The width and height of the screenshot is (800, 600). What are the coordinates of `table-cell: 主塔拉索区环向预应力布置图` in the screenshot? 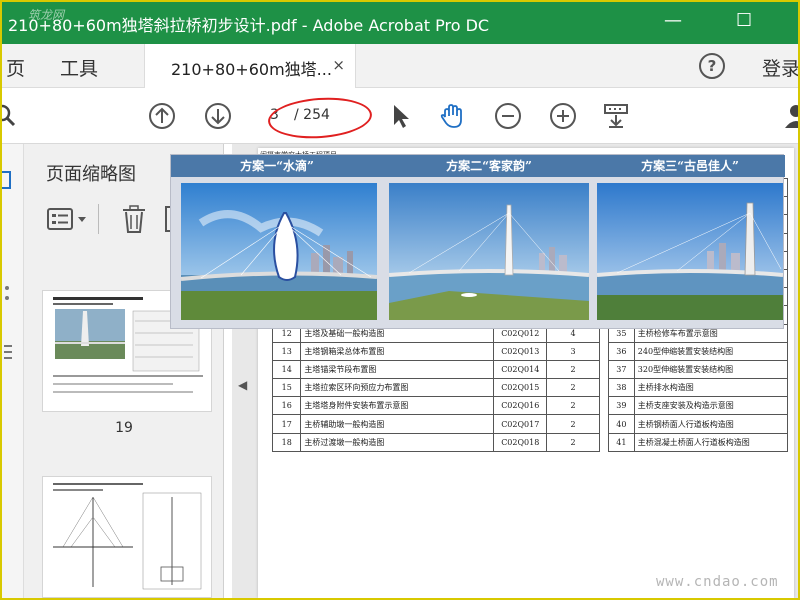 It's located at (397, 388).